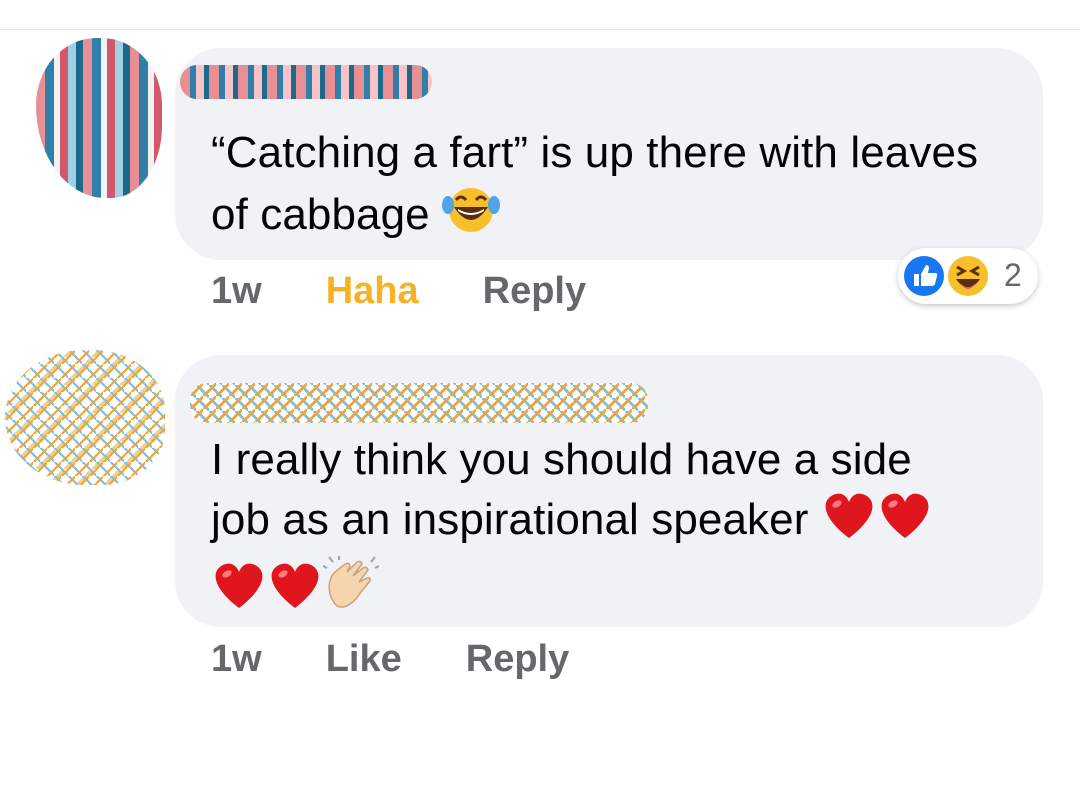  I want to click on comment-body-line: job as an inspirational speaker, so click(510, 519).